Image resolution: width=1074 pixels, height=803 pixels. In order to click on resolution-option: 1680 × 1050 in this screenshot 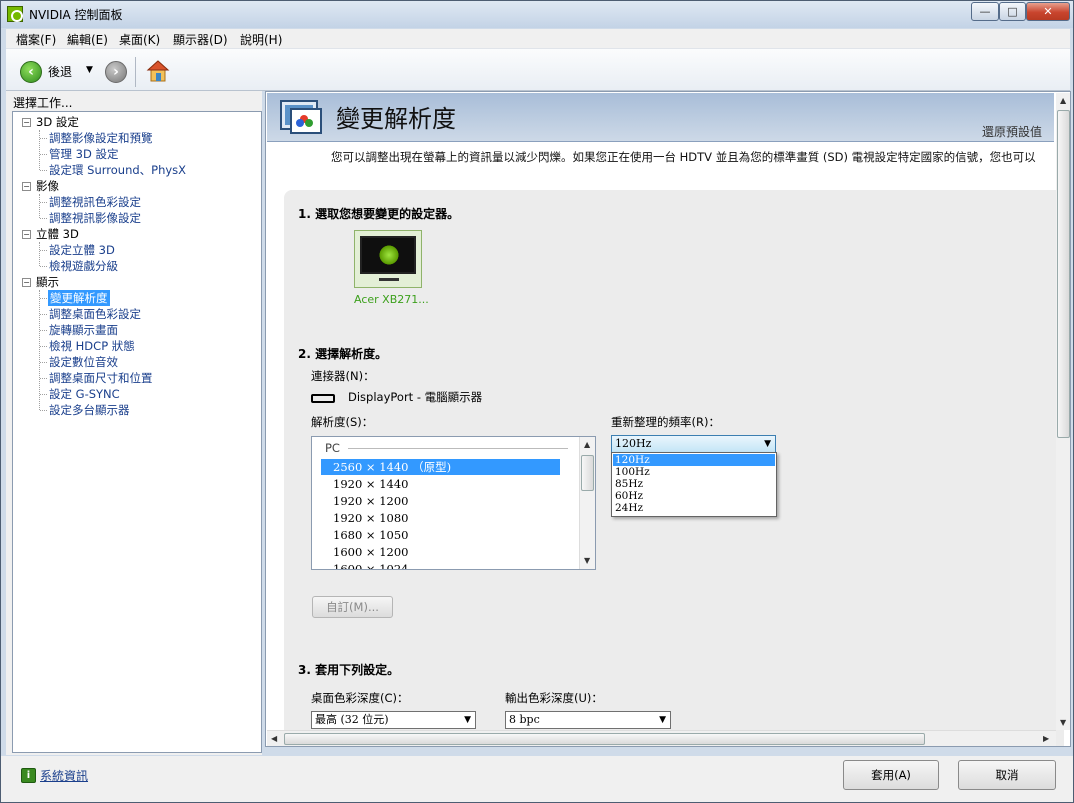, I will do `click(440, 535)`.